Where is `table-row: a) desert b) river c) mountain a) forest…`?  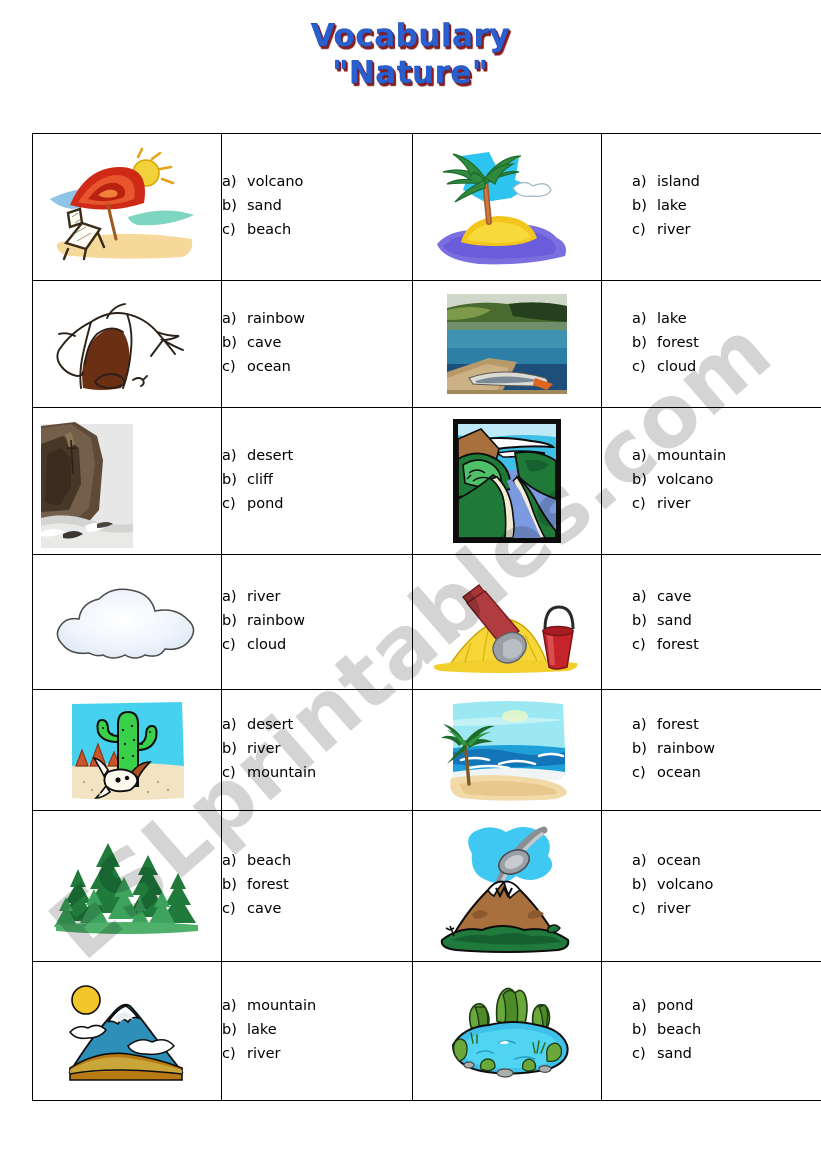
table-row: a) desert b) river c) mountain a) forest… is located at coordinates (426, 750).